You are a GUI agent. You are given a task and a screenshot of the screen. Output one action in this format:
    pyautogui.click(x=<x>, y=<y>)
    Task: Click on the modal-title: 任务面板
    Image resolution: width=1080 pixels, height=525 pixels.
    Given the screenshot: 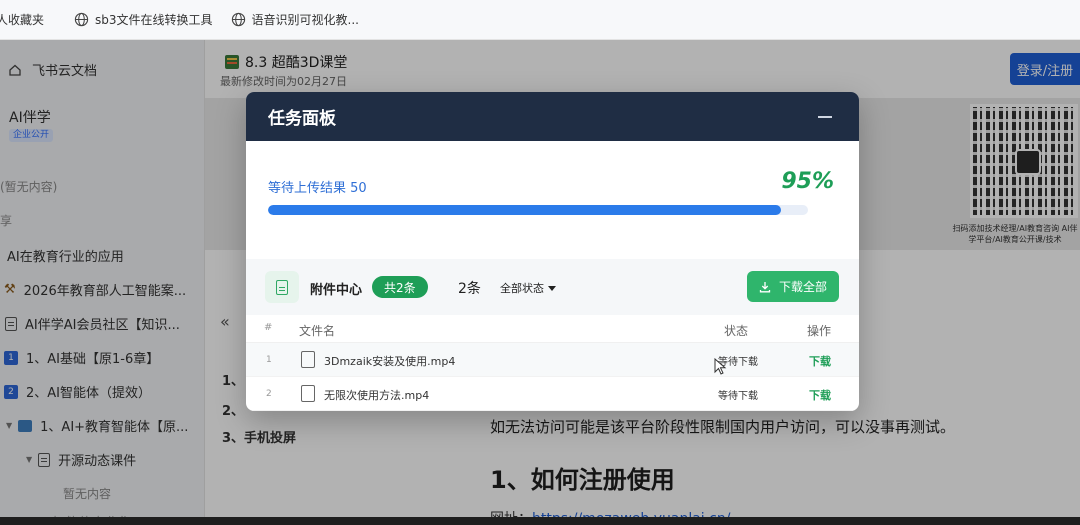 What is the action you would take?
    pyautogui.click(x=302, y=119)
    